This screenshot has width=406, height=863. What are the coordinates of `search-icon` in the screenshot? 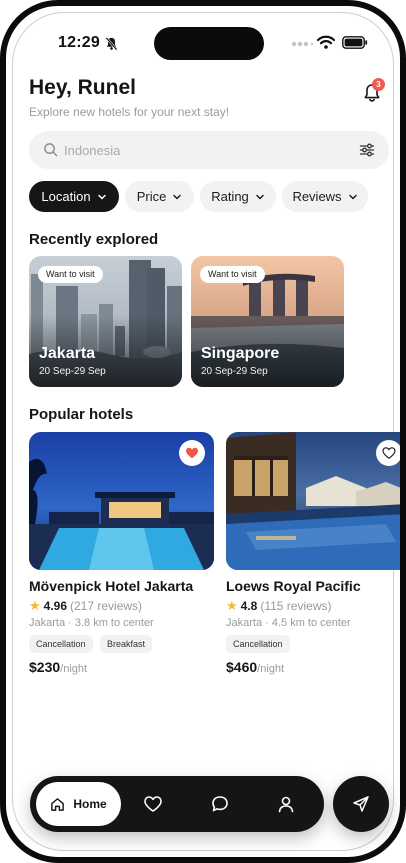 It's located at (51, 150).